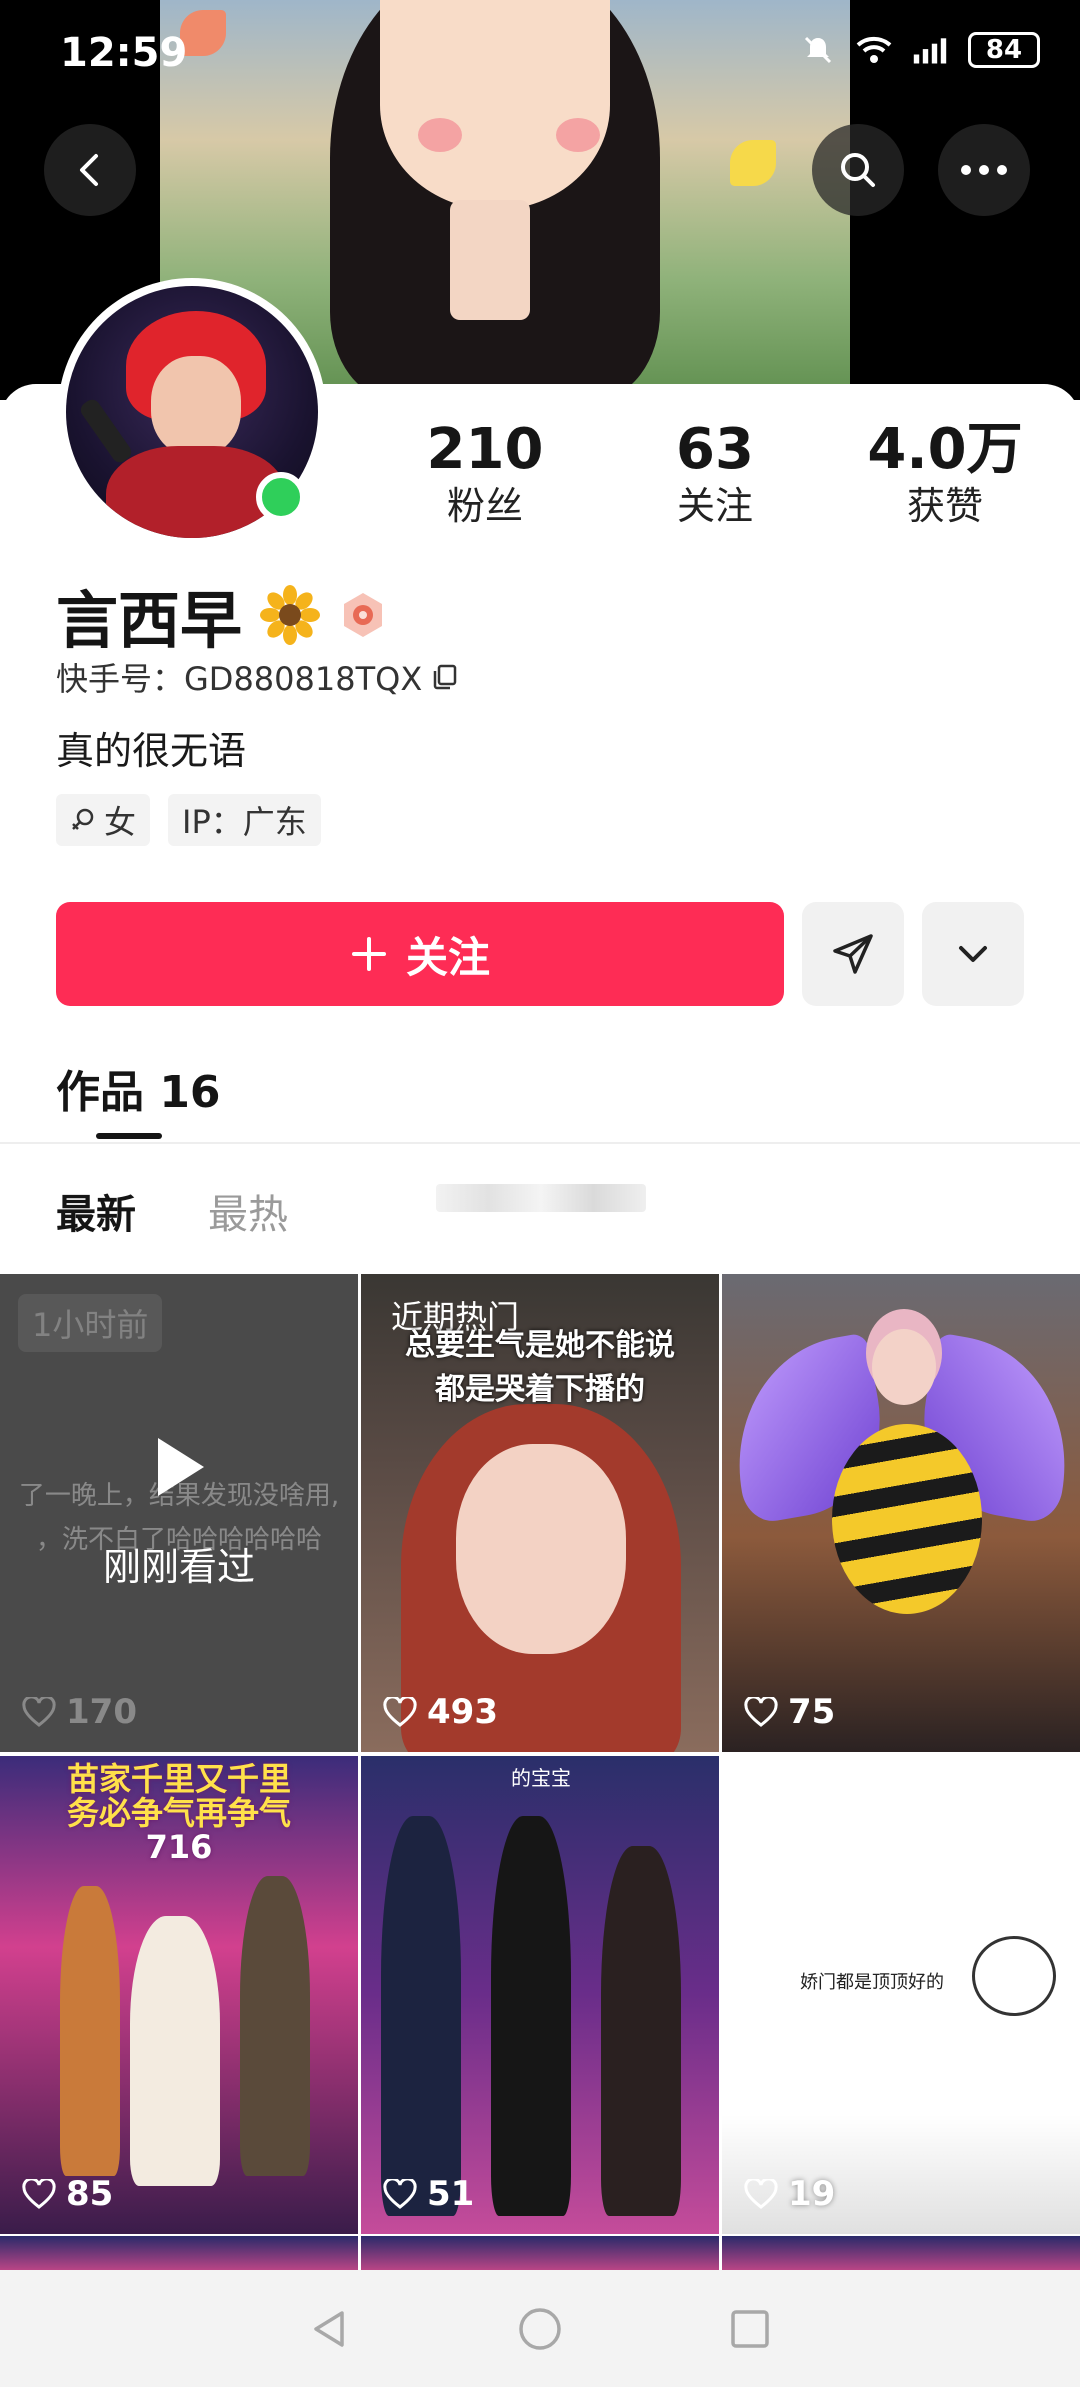  I want to click on follow-button: 关注, so click(420, 954).